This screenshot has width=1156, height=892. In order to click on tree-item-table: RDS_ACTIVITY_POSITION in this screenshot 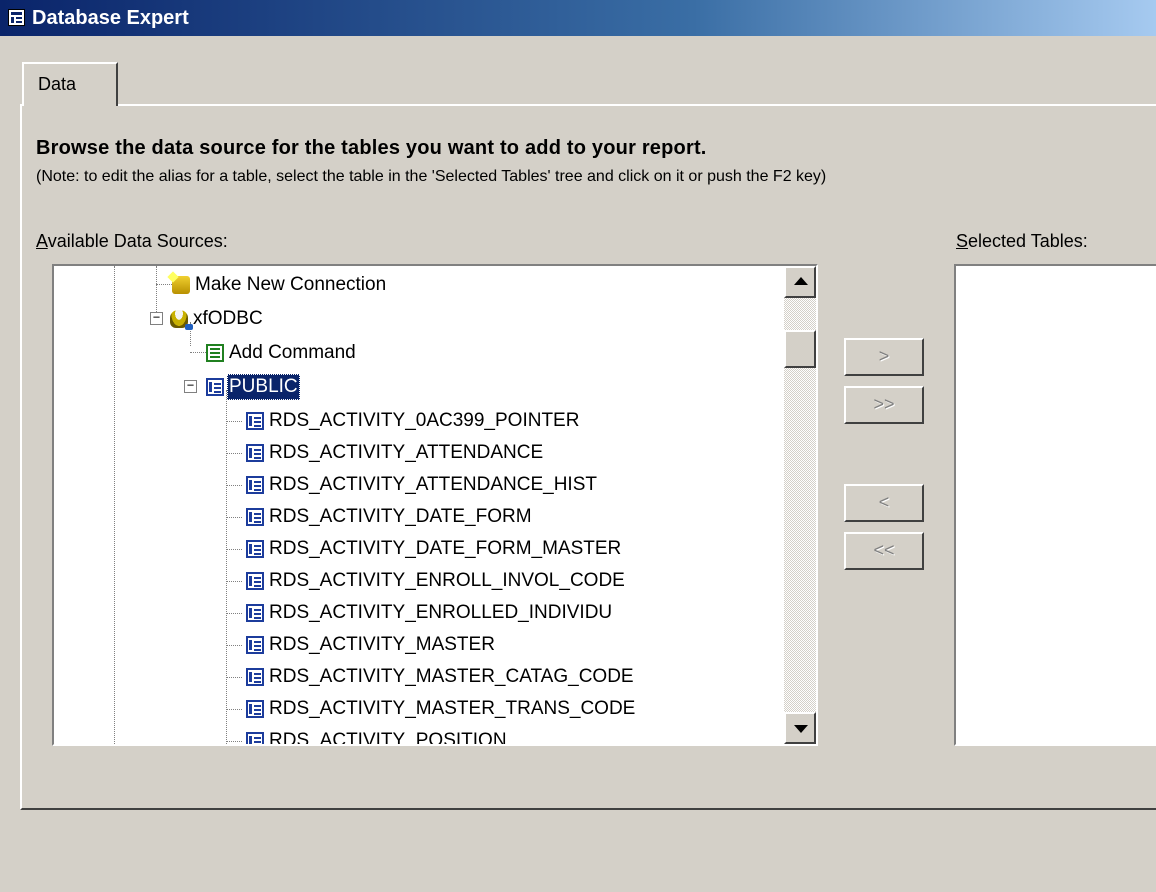, I will do `click(377, 736)`.